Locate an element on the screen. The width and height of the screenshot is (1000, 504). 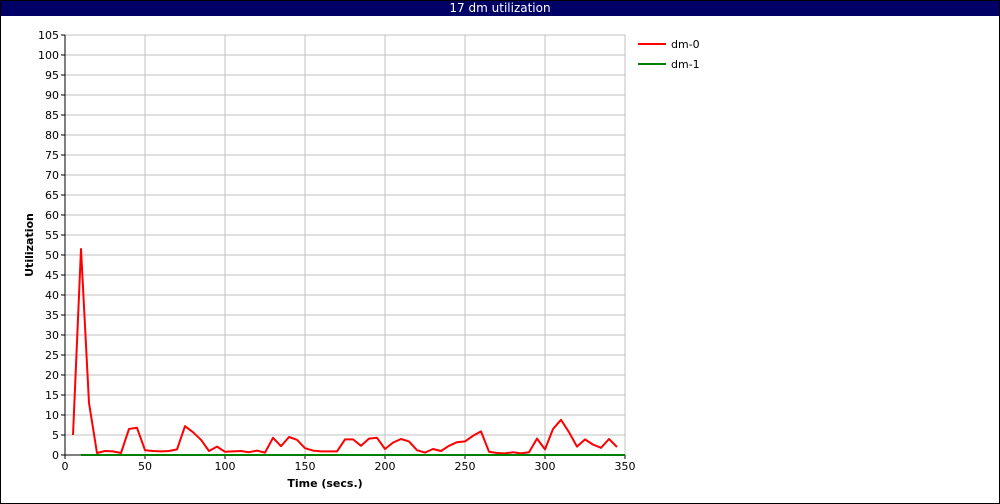
y-tick-label: 80 is located at coordinates (52, 135).